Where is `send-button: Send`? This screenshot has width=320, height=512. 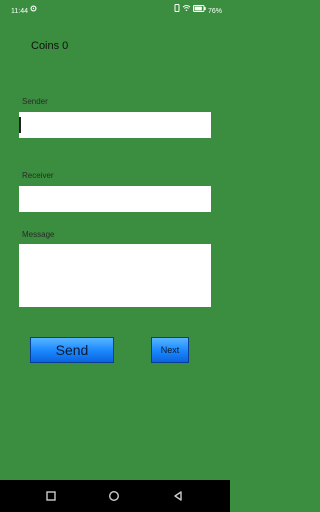
send-button: Send is located at coordinates (72, 350).